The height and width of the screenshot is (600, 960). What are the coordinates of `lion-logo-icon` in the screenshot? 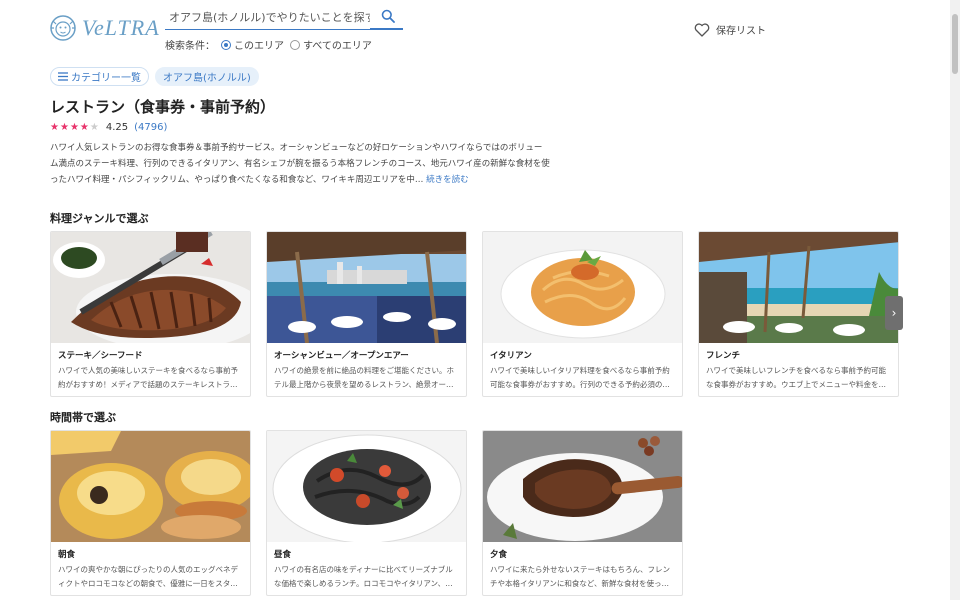 It's located at (63, 28).